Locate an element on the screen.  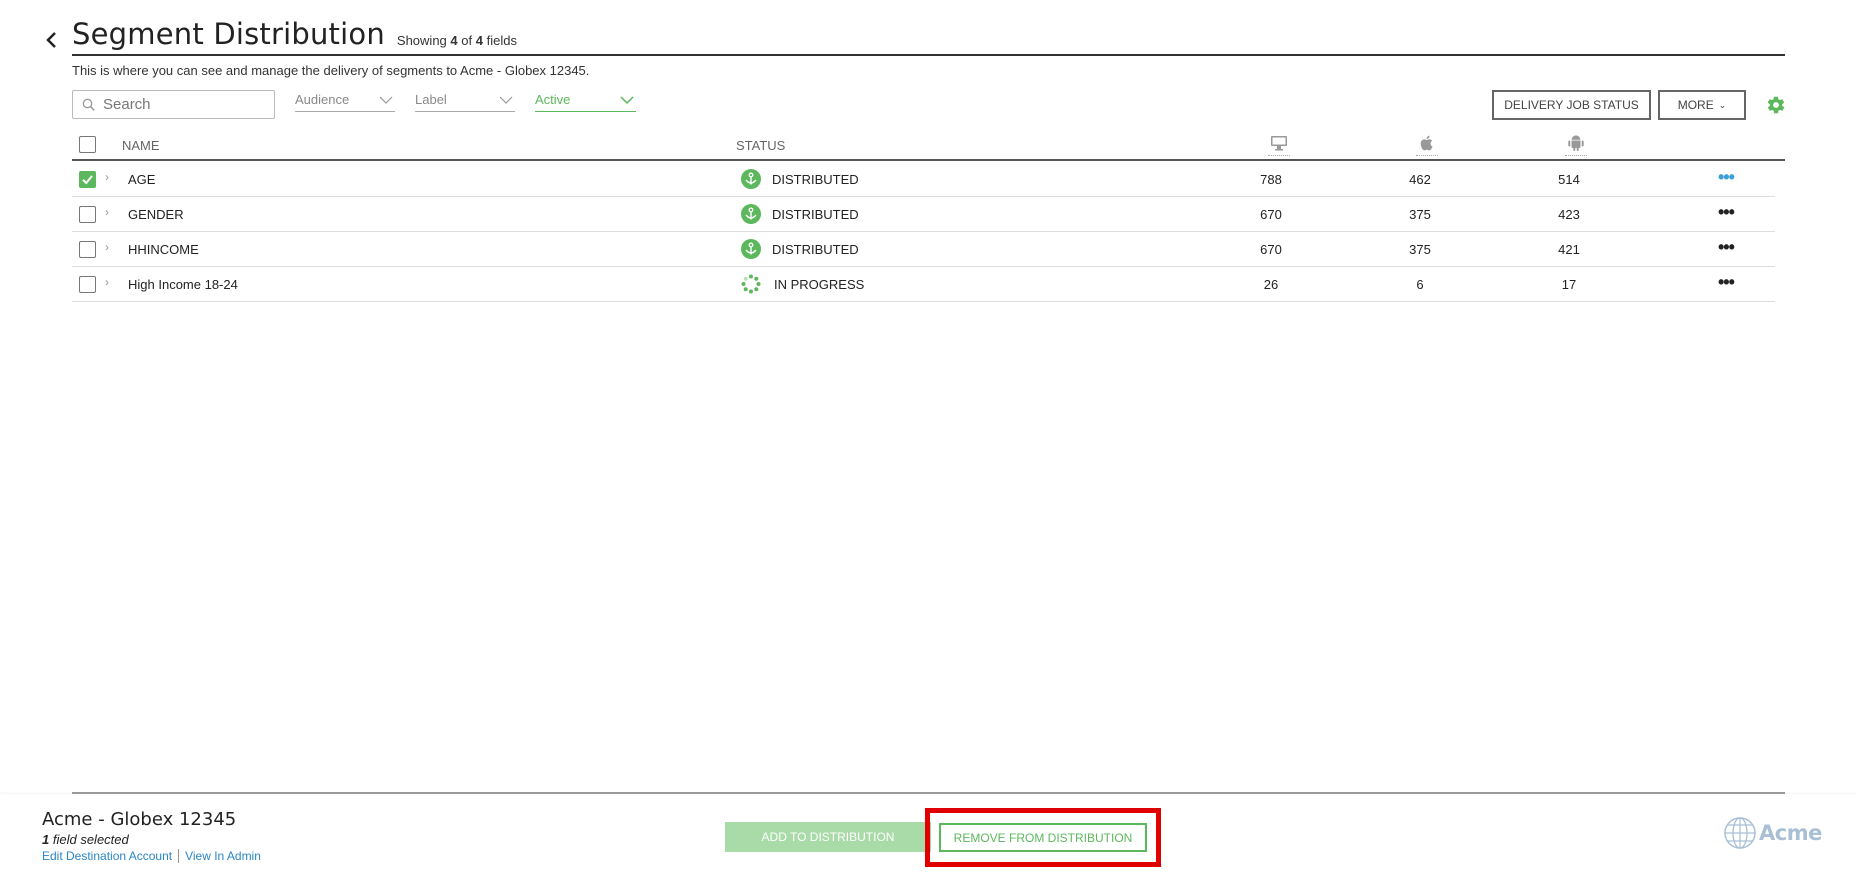
account-name: Acme - Globex 12345 is located at coordinates (139, 819).